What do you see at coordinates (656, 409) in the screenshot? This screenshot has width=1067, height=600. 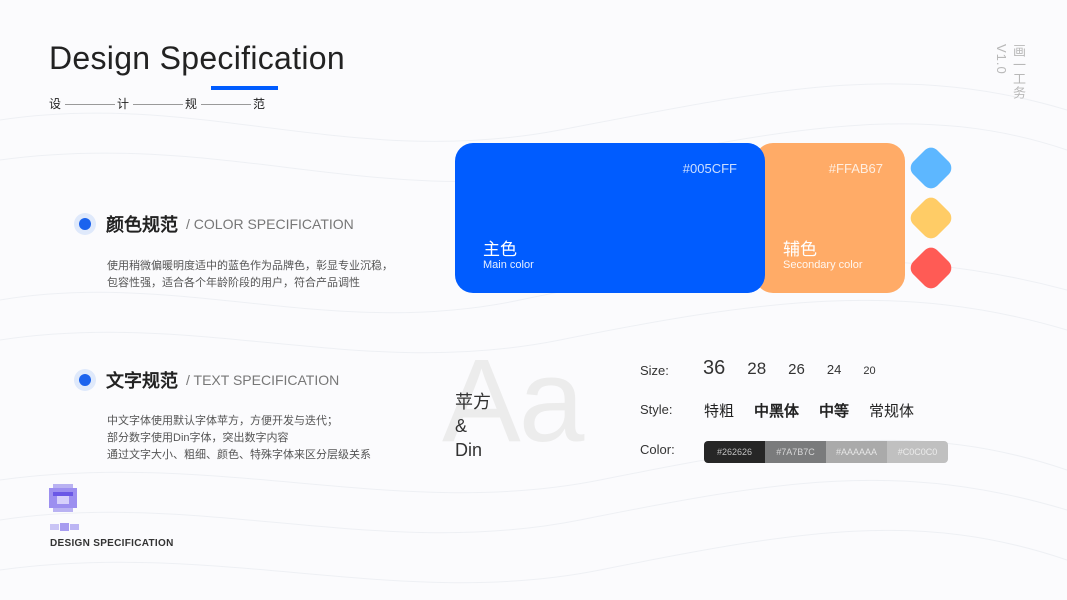 I see `style-label: Style:` at bounding box center [656, 409].